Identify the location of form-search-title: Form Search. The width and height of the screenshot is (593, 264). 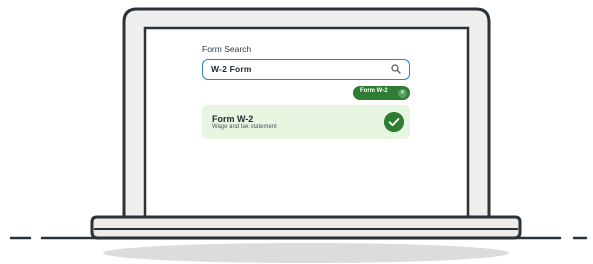
(227, 49).